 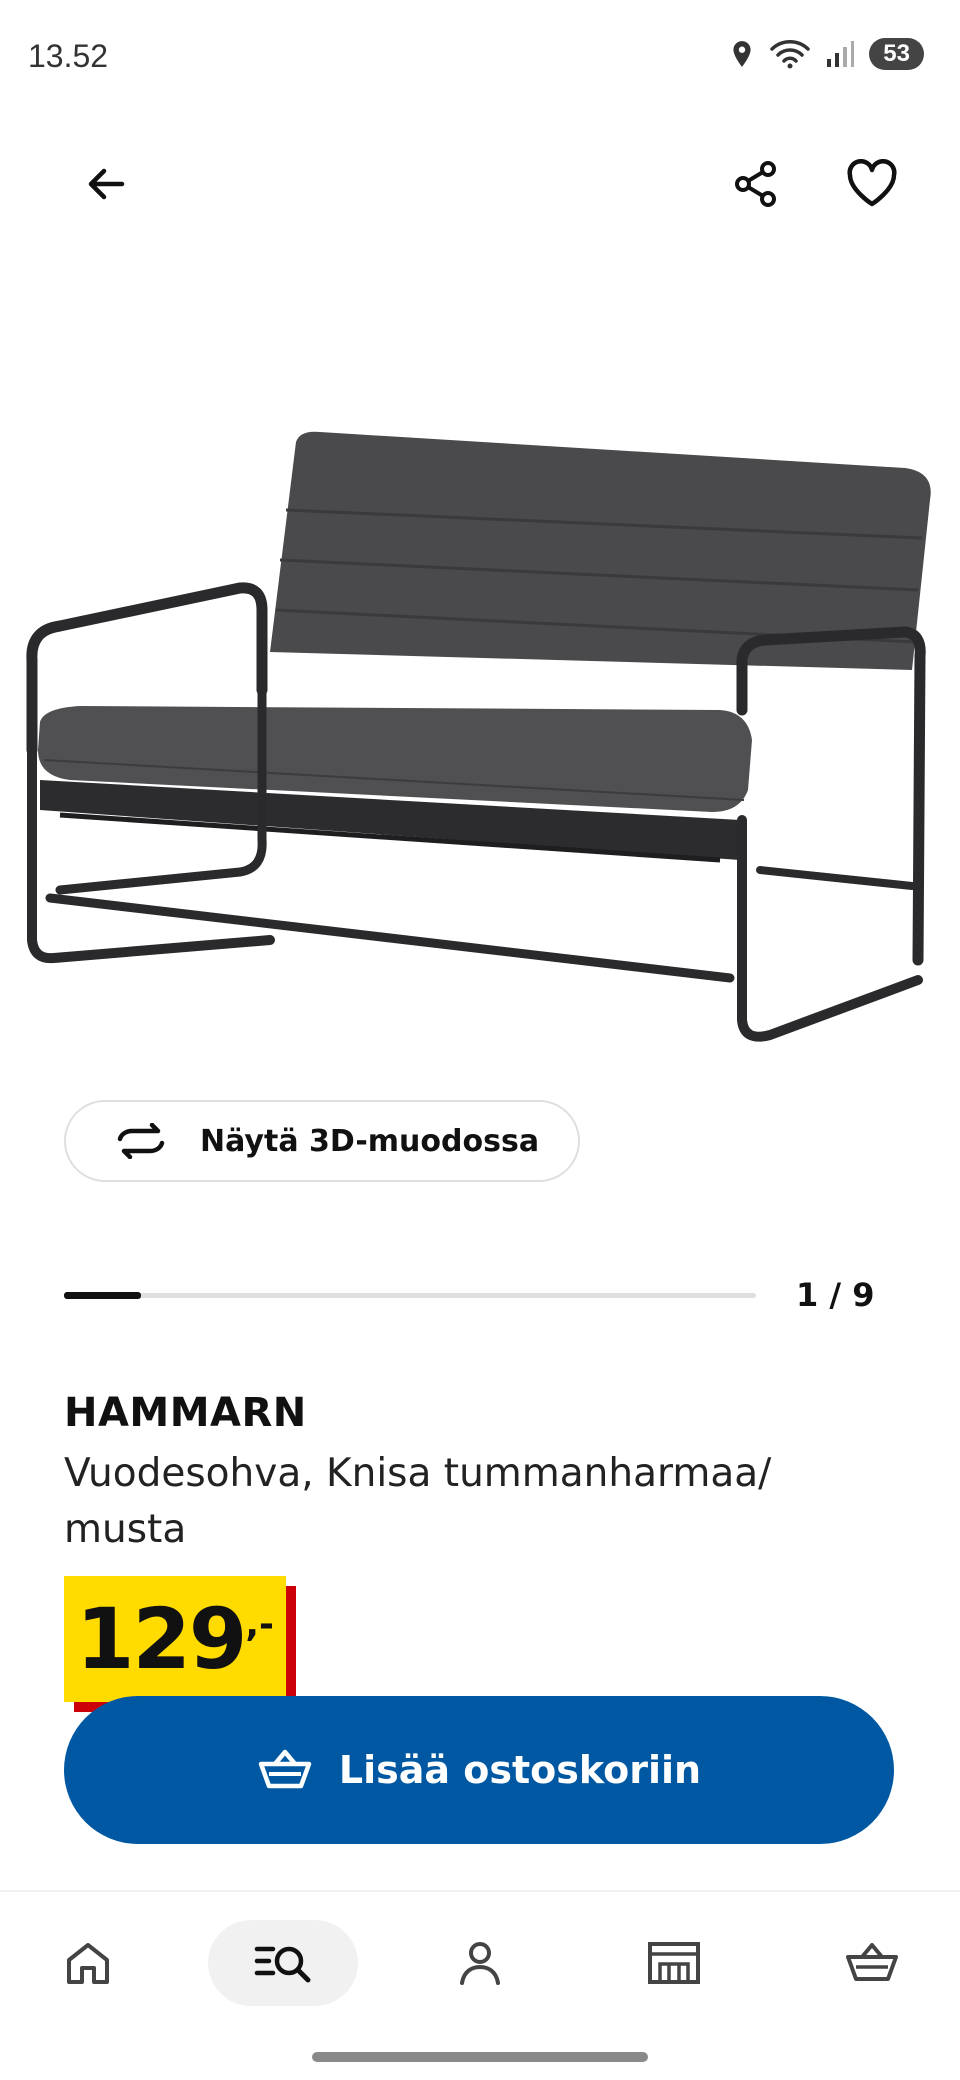 What do you see at coordinates (418, 1501) in the screenshot?
I see `product-description: Vuodesohva, Knisa tummanharmaa/ musta` at bounding box center [418, 1501].